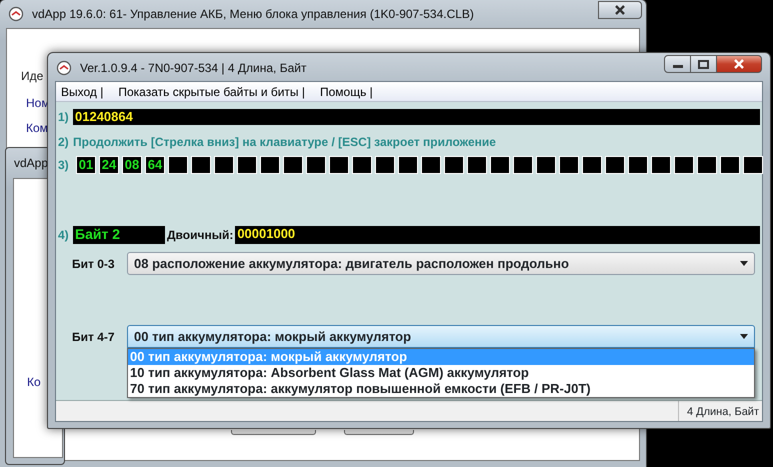 The height and width of the screenshot is (467, 773). What do you see at coordinates (64, 235) in the screenshot?
I see `row-index: 4)` at bounding box center [64, 235].